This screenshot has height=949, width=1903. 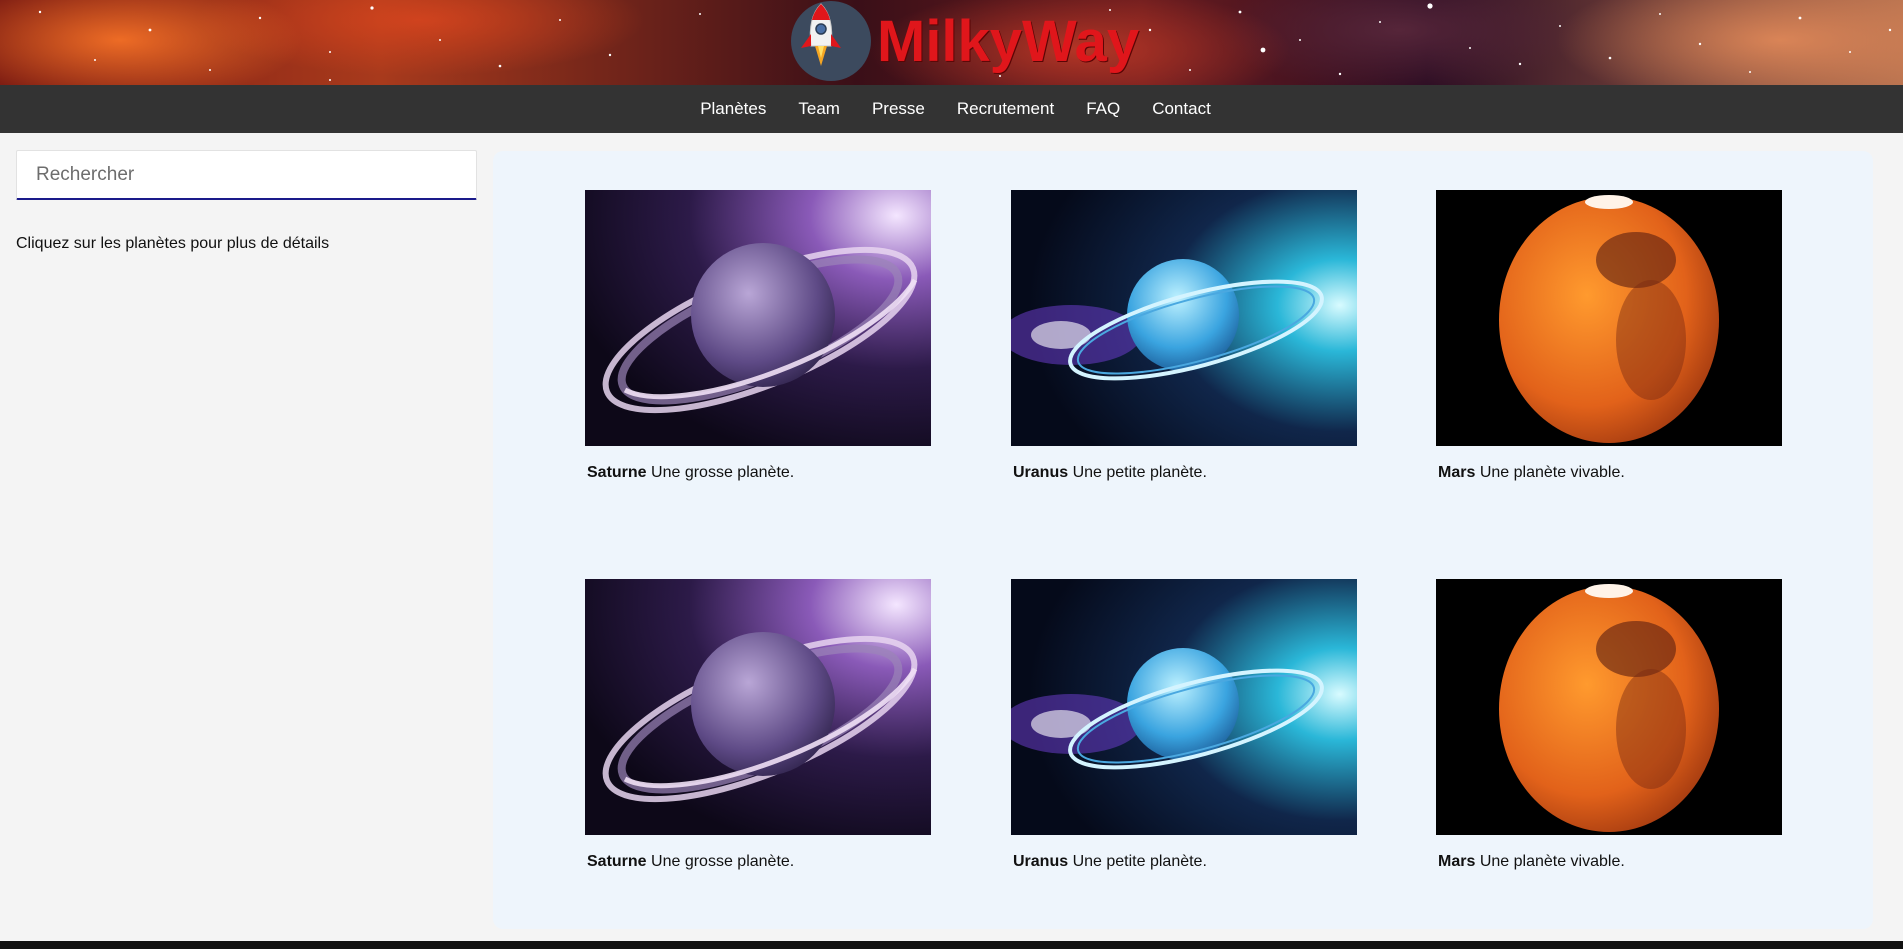 What do you see at coordinates (1005, 109) in the screenshot?
I see `nav-item-recrutement: Recrutement` at bounding box center [1005, 109].